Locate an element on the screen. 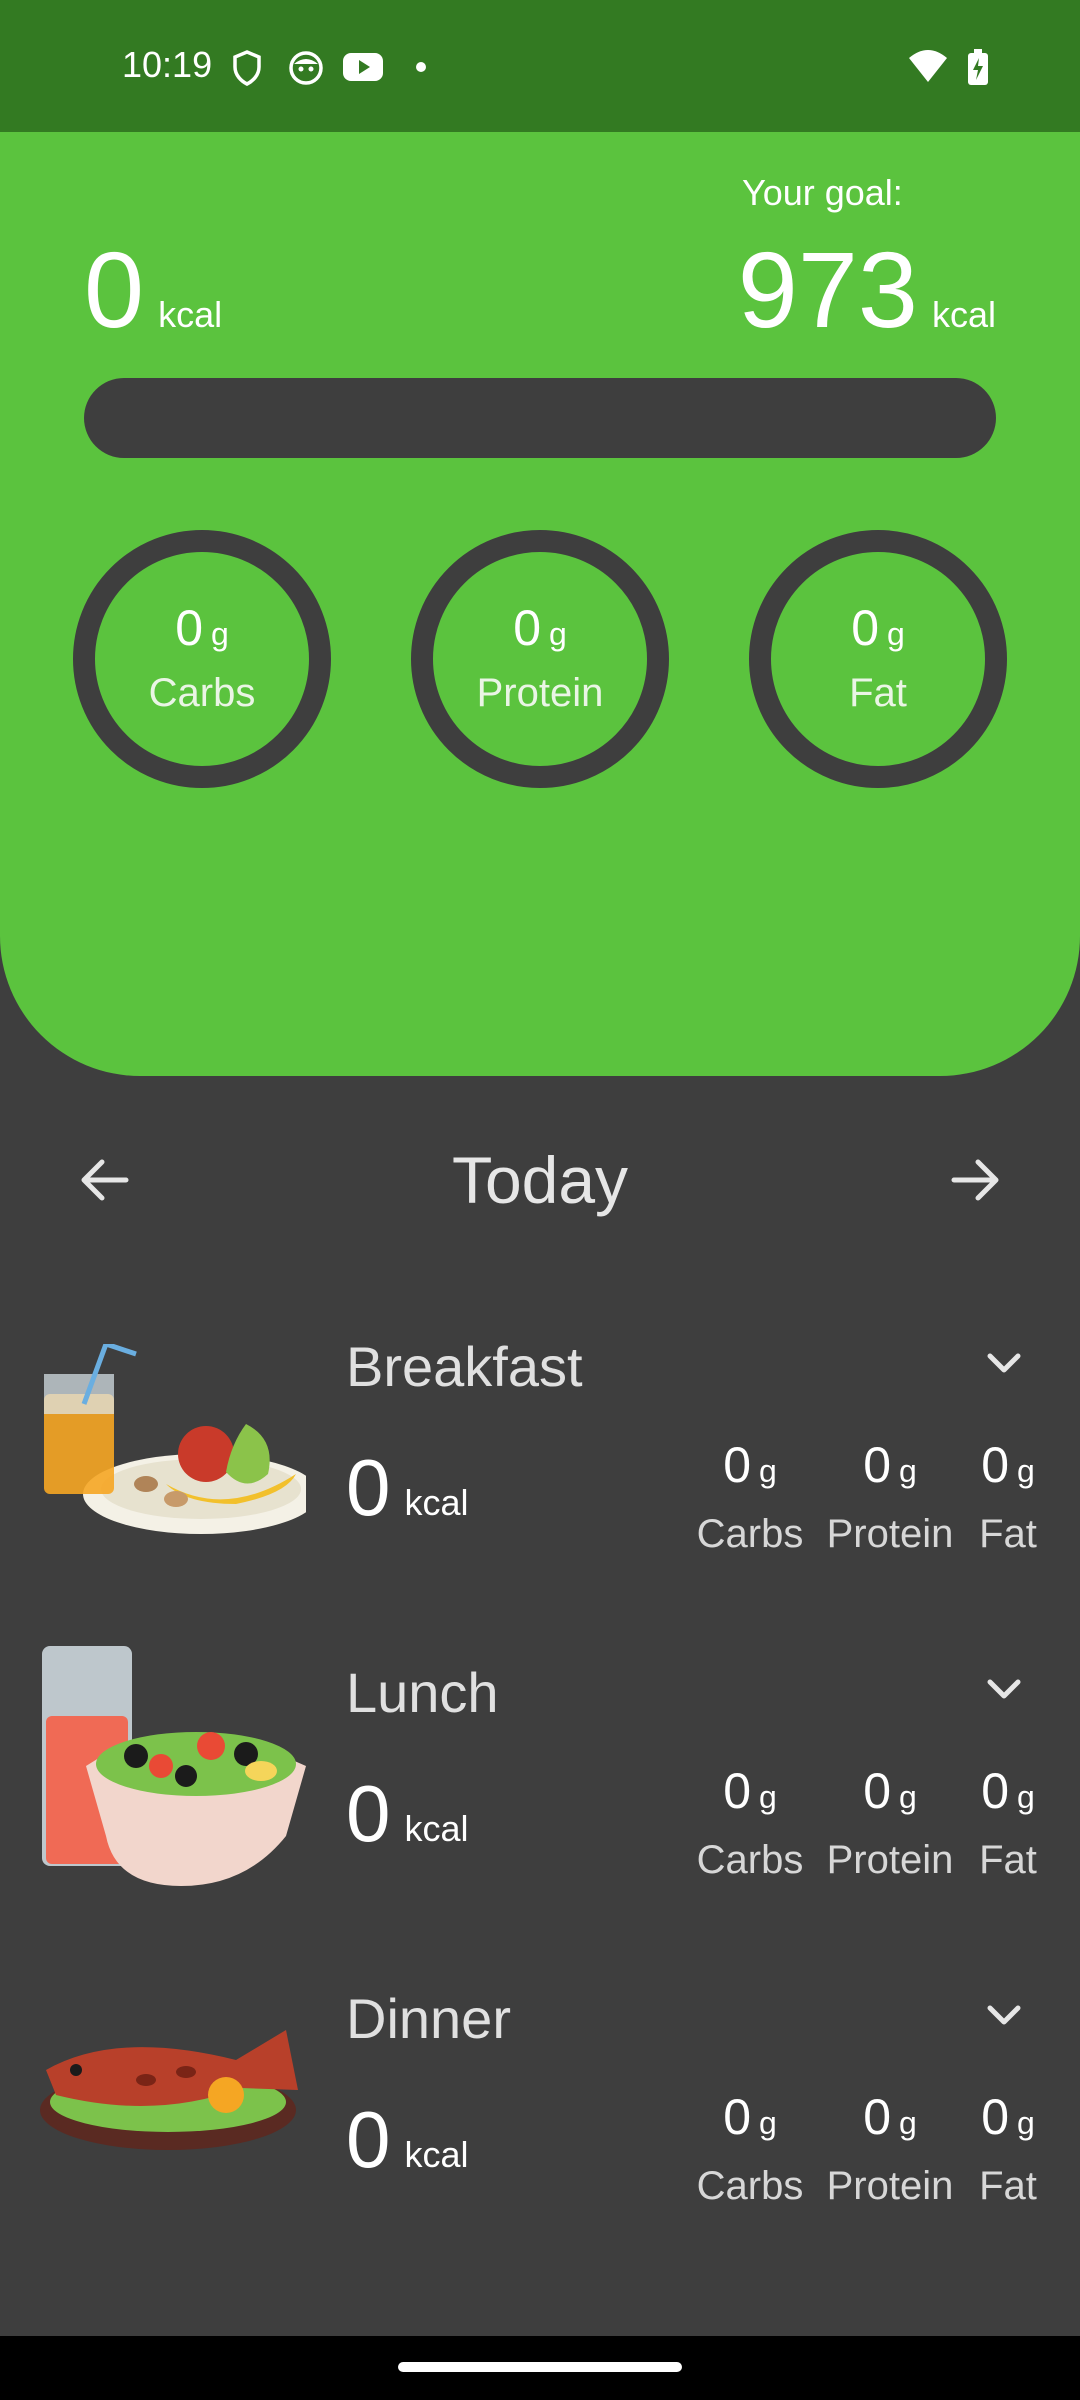 Image resolution: width=1080 pixels, height=2400 pixels. fat-label: Fat is located at coordinates (878, 692).